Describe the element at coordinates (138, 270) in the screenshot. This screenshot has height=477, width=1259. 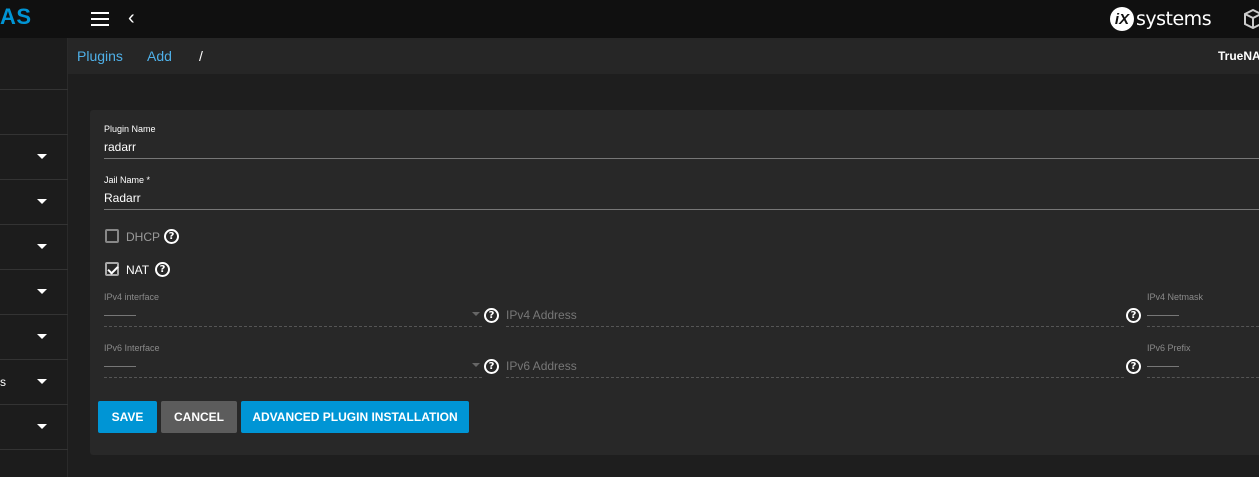
I see `nat-label: NAT` at that location.